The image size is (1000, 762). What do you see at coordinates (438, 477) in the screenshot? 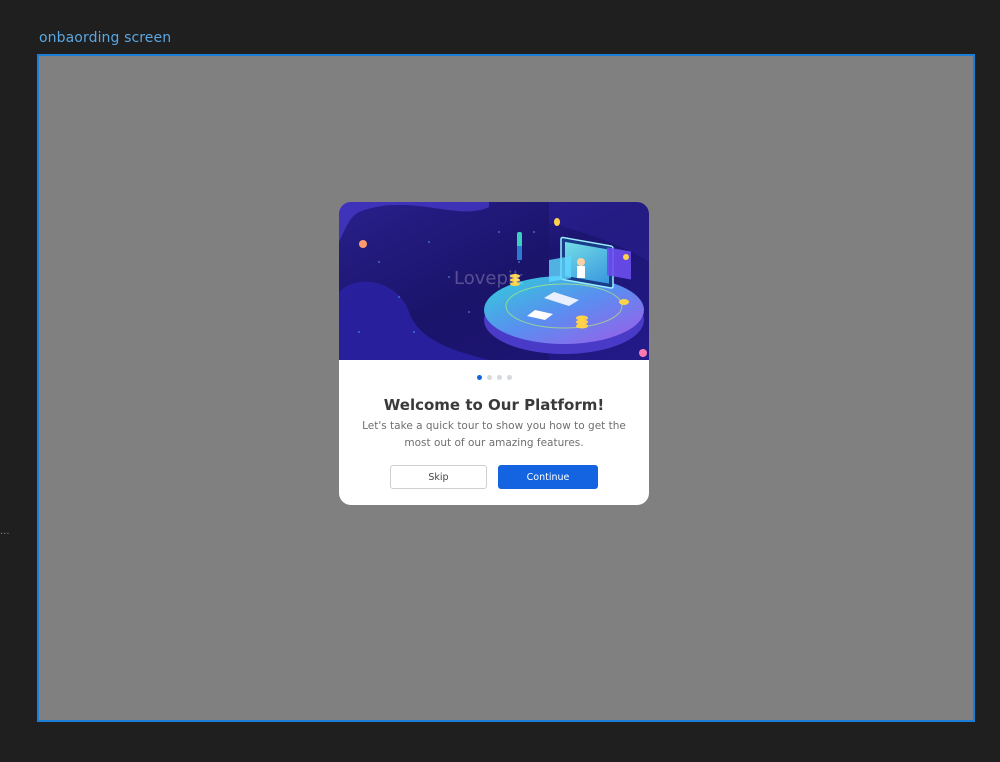
I see `skip-button: Skip` at bounding box center [438, 477].